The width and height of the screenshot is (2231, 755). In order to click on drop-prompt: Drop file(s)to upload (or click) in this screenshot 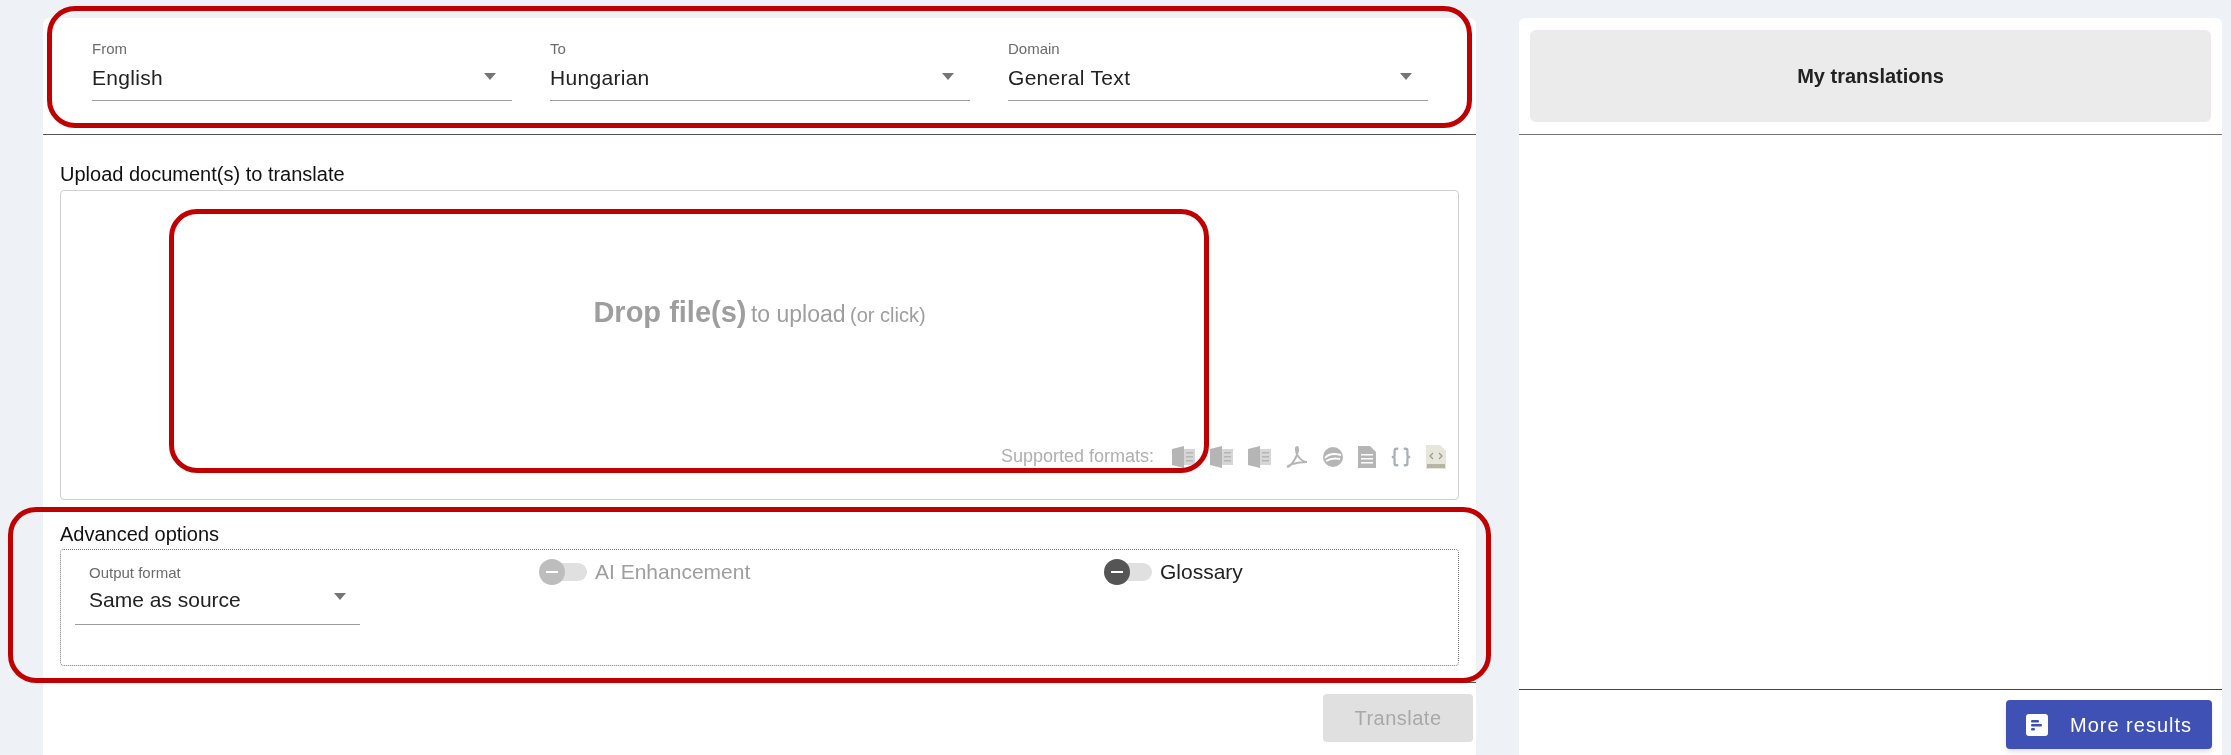, I will do `click(759, 313)`.